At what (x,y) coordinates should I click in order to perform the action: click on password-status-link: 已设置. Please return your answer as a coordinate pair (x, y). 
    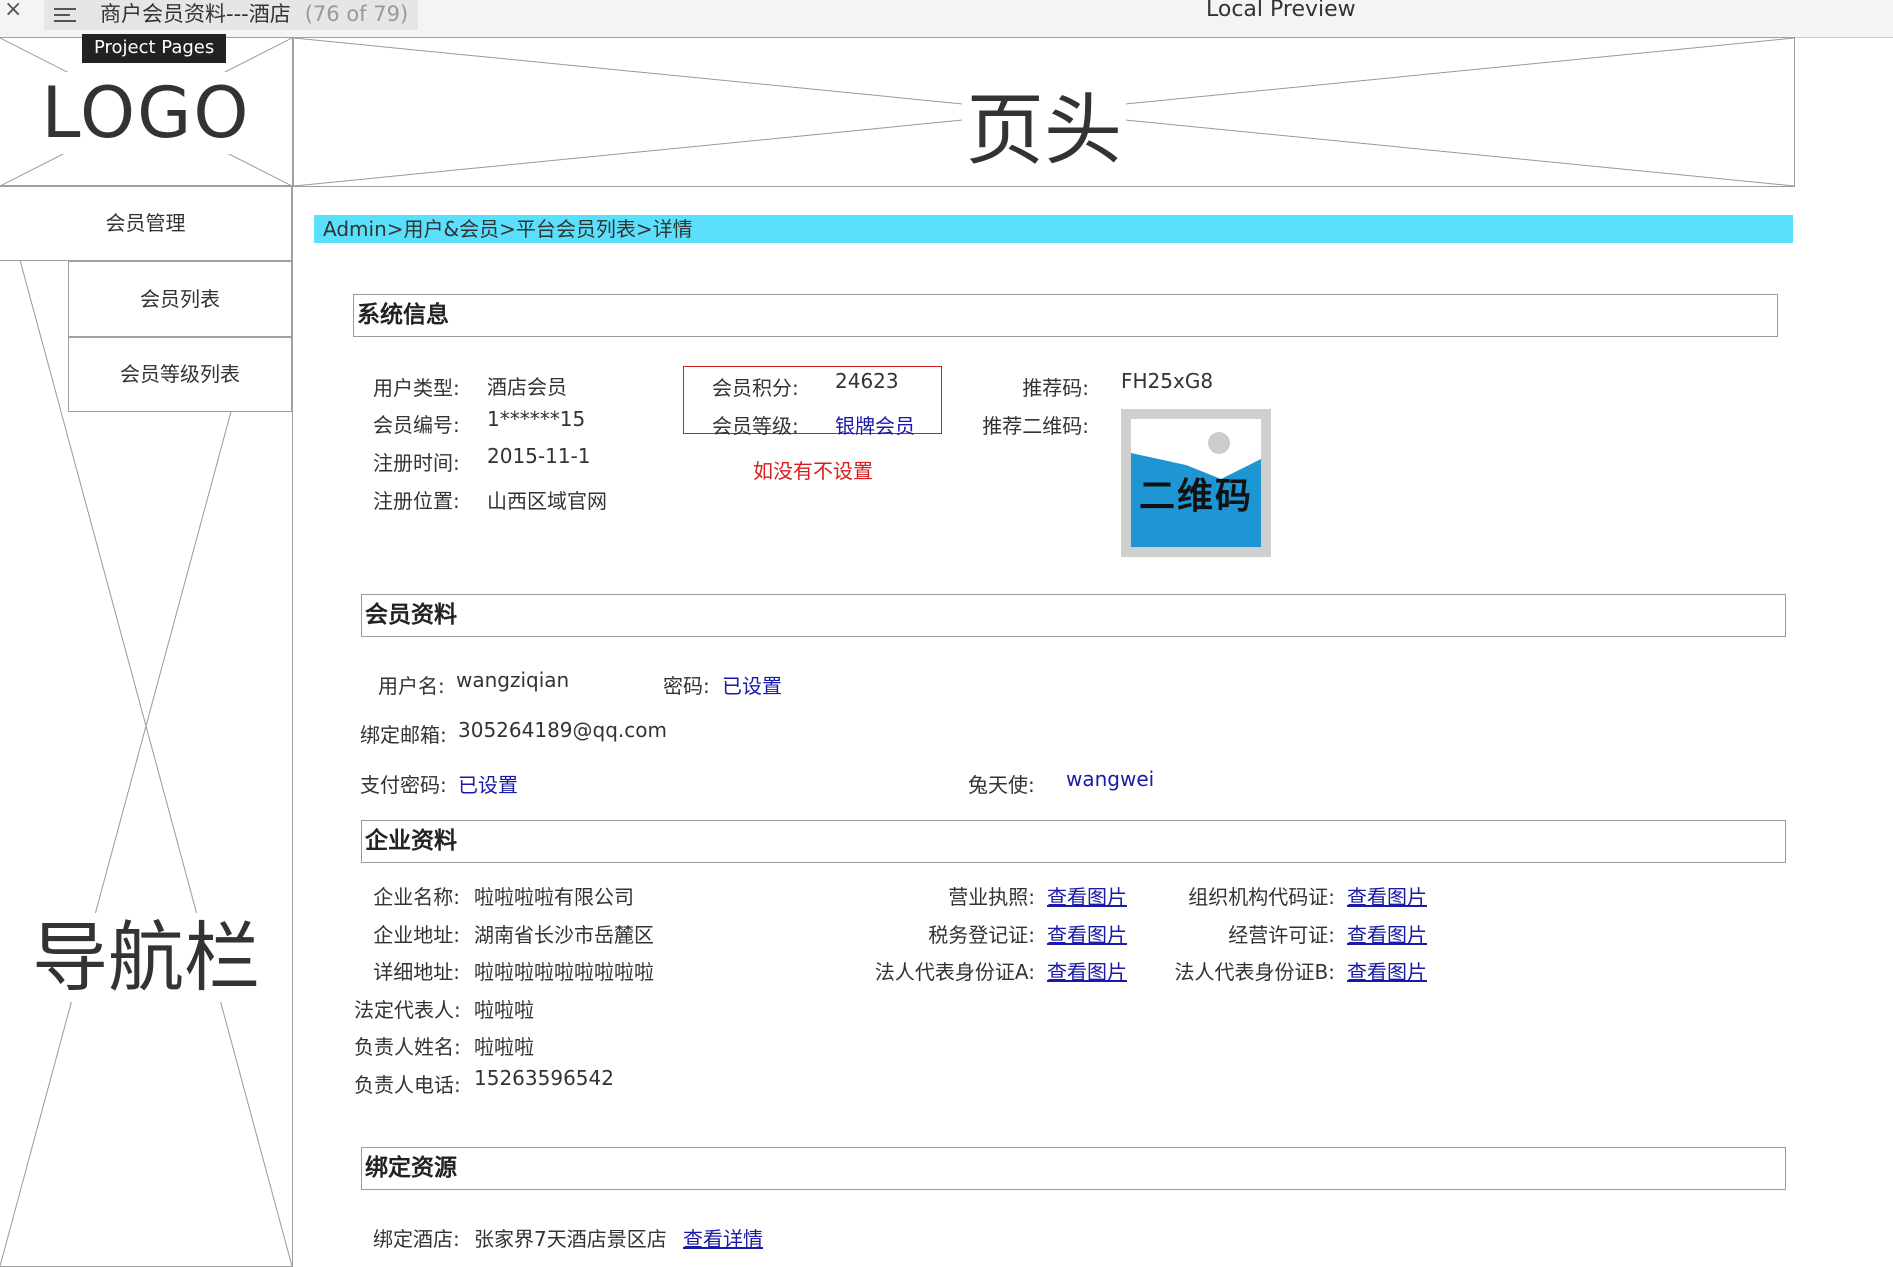
    Looking at the image, I should click on (752, 684).